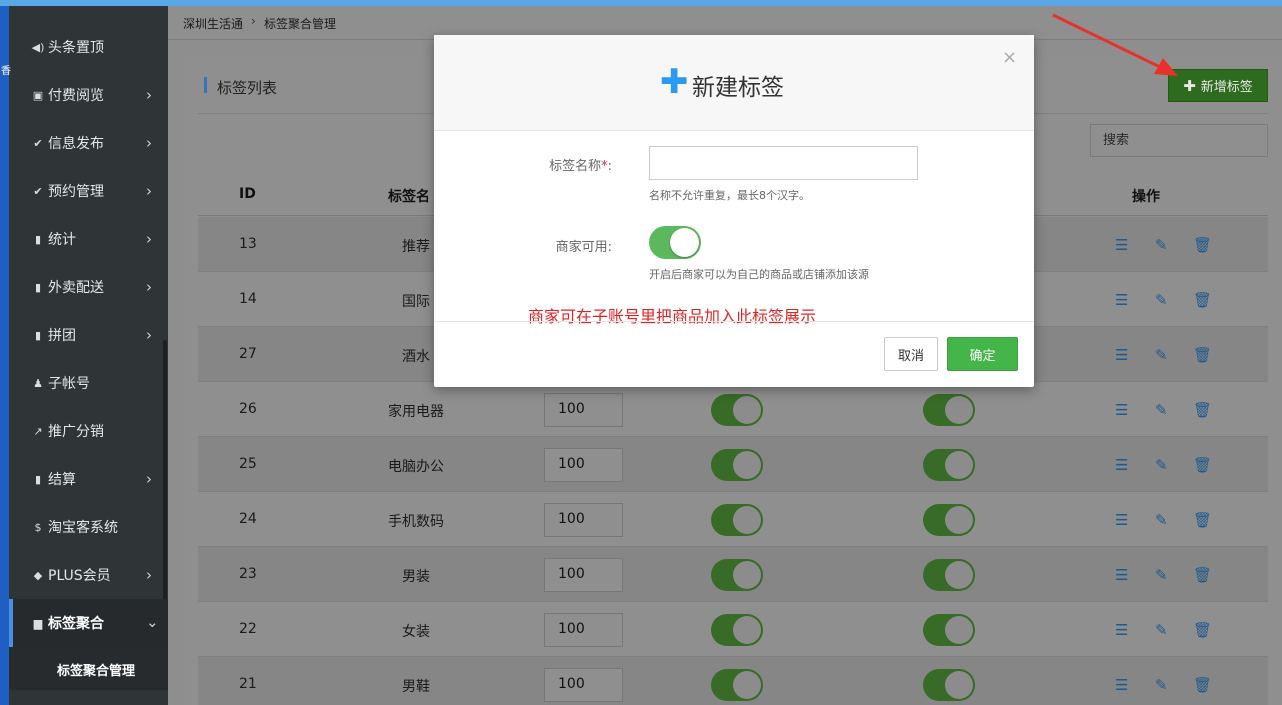 The image size is (1282, 705). What do you see at coordinates (76, 624) in the screenshot?
I see `sidebar-item-label: 标签聚合` at bounding box center [76, 624].